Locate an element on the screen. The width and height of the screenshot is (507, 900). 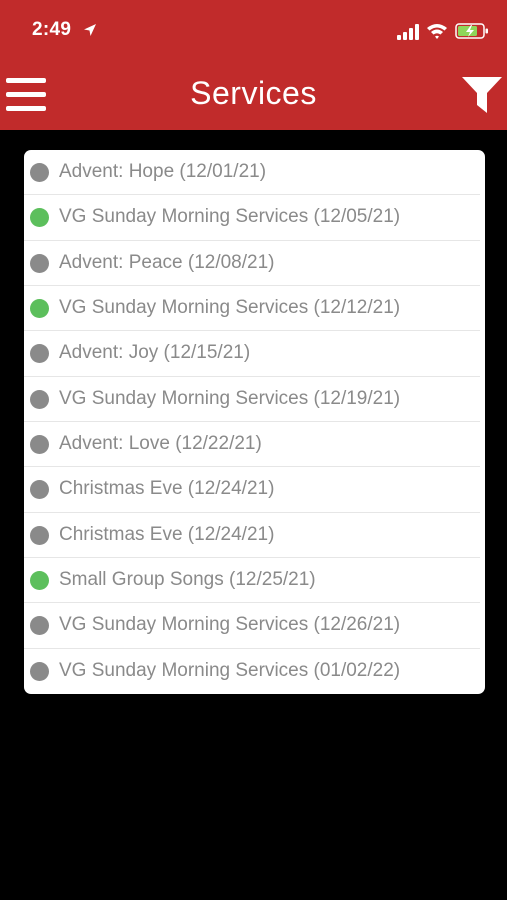
service-label: Advent: Joy (12/15/21) is located at coordinates (155, 353).